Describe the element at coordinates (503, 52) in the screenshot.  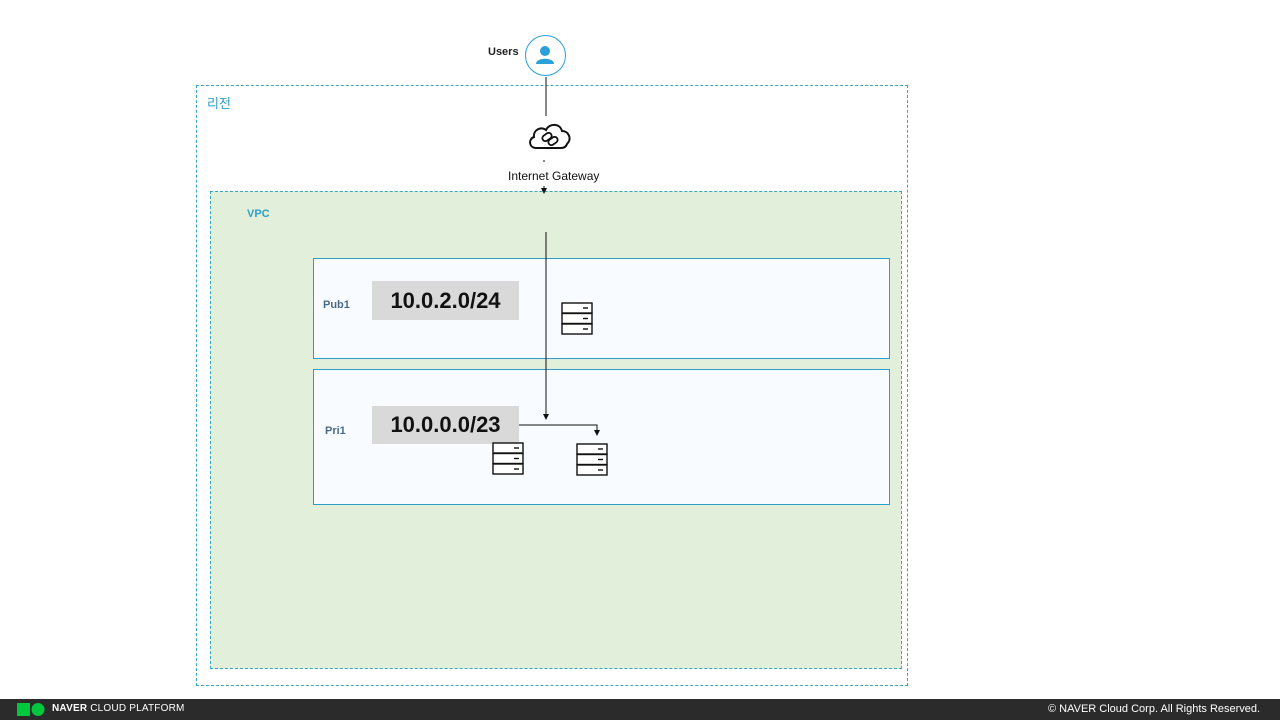
I see `users-label: Users` at that location.